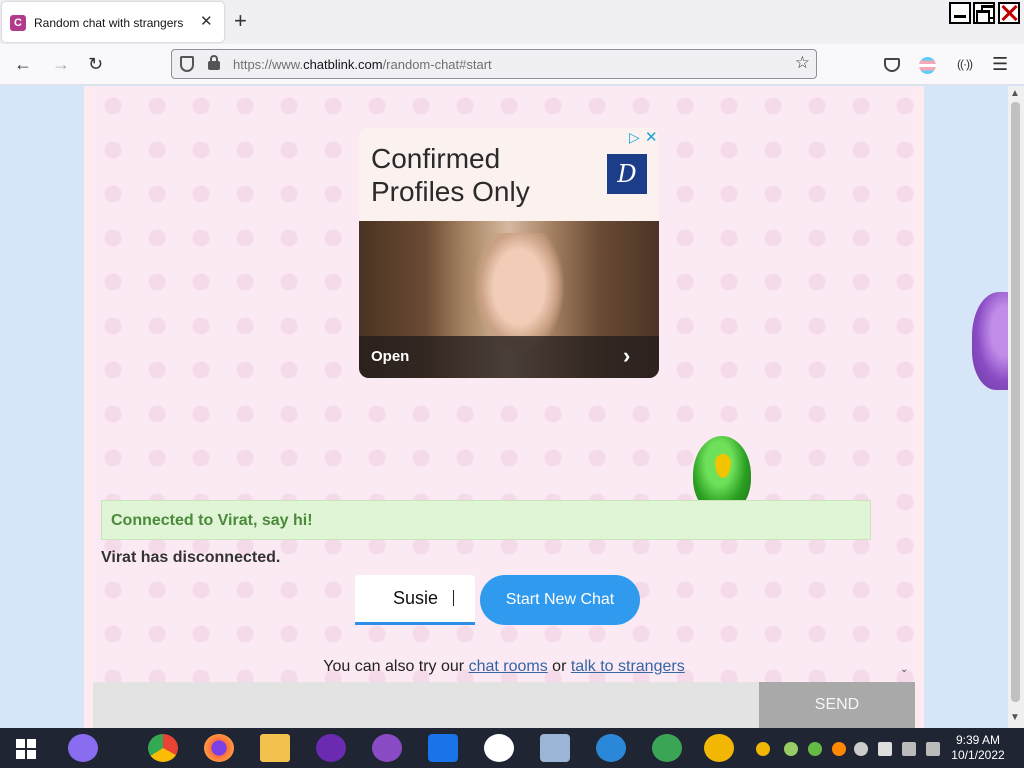  What do you see at coordinates (839, 749) in the screenshot?
I see `search-tray-icon` at bounding box center [839, 749].